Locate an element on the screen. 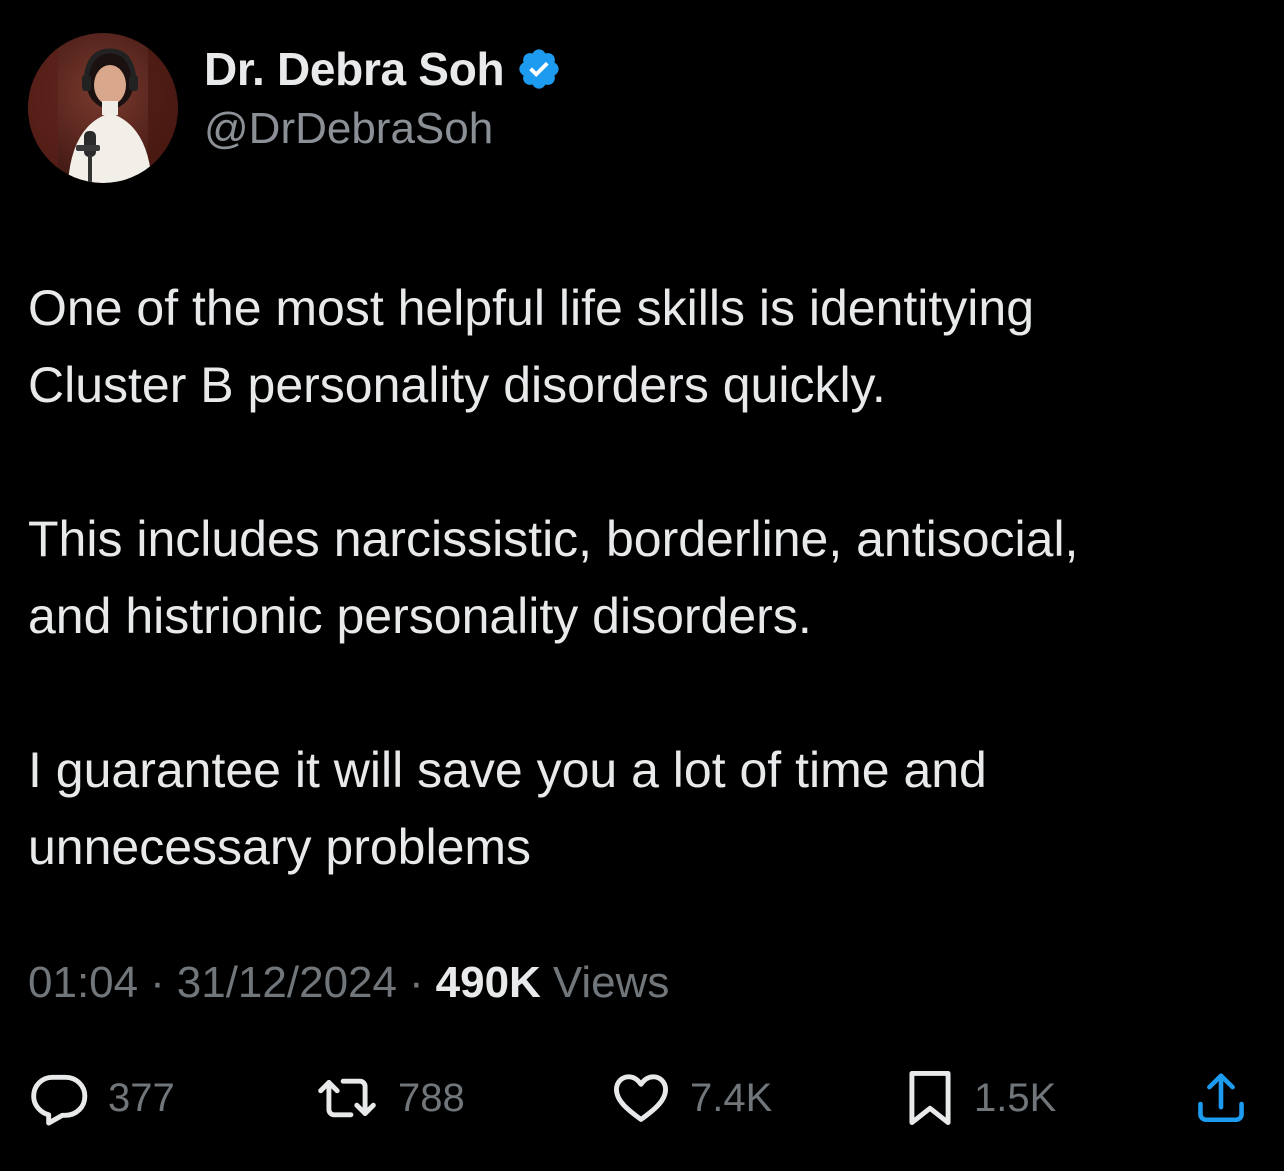 Image resolution: width=1284 pixels, height=1171 pixels. retweet-button: 788 is located at coordinates (389, 1098).